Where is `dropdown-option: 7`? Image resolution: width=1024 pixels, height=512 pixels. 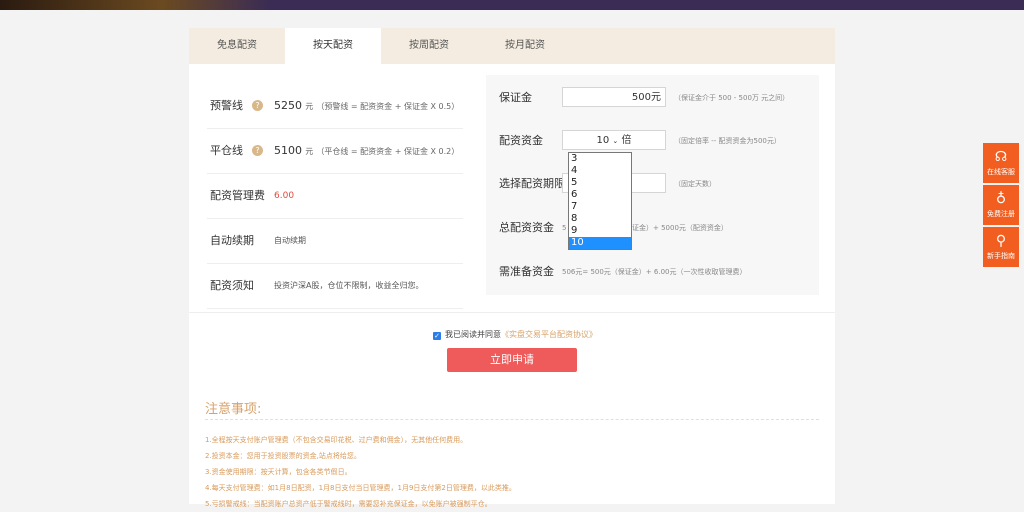 dropdown-option: 7 is located at coordinates (600, 207).